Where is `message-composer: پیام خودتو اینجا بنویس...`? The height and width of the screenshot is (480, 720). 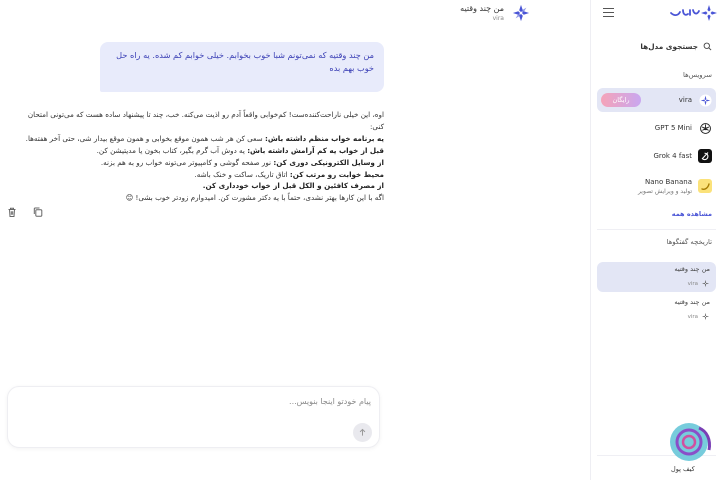 message-composer: پیام خودتو اینجا بنویس... is located at coordinates (193, 417).